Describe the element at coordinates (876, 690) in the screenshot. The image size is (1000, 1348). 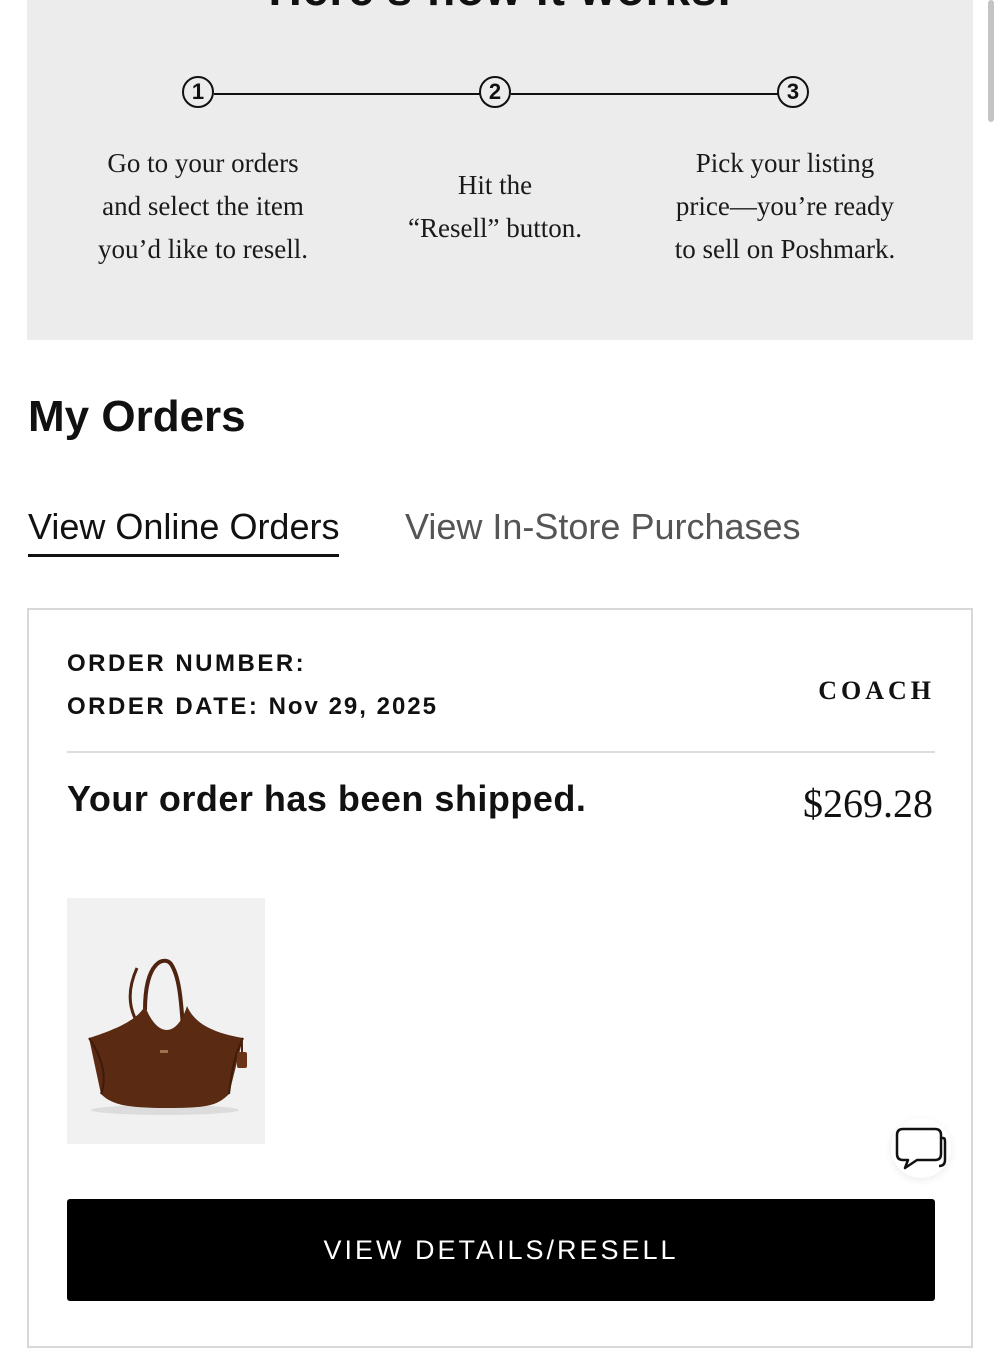
I see `coach-logo: COACH` at that location.